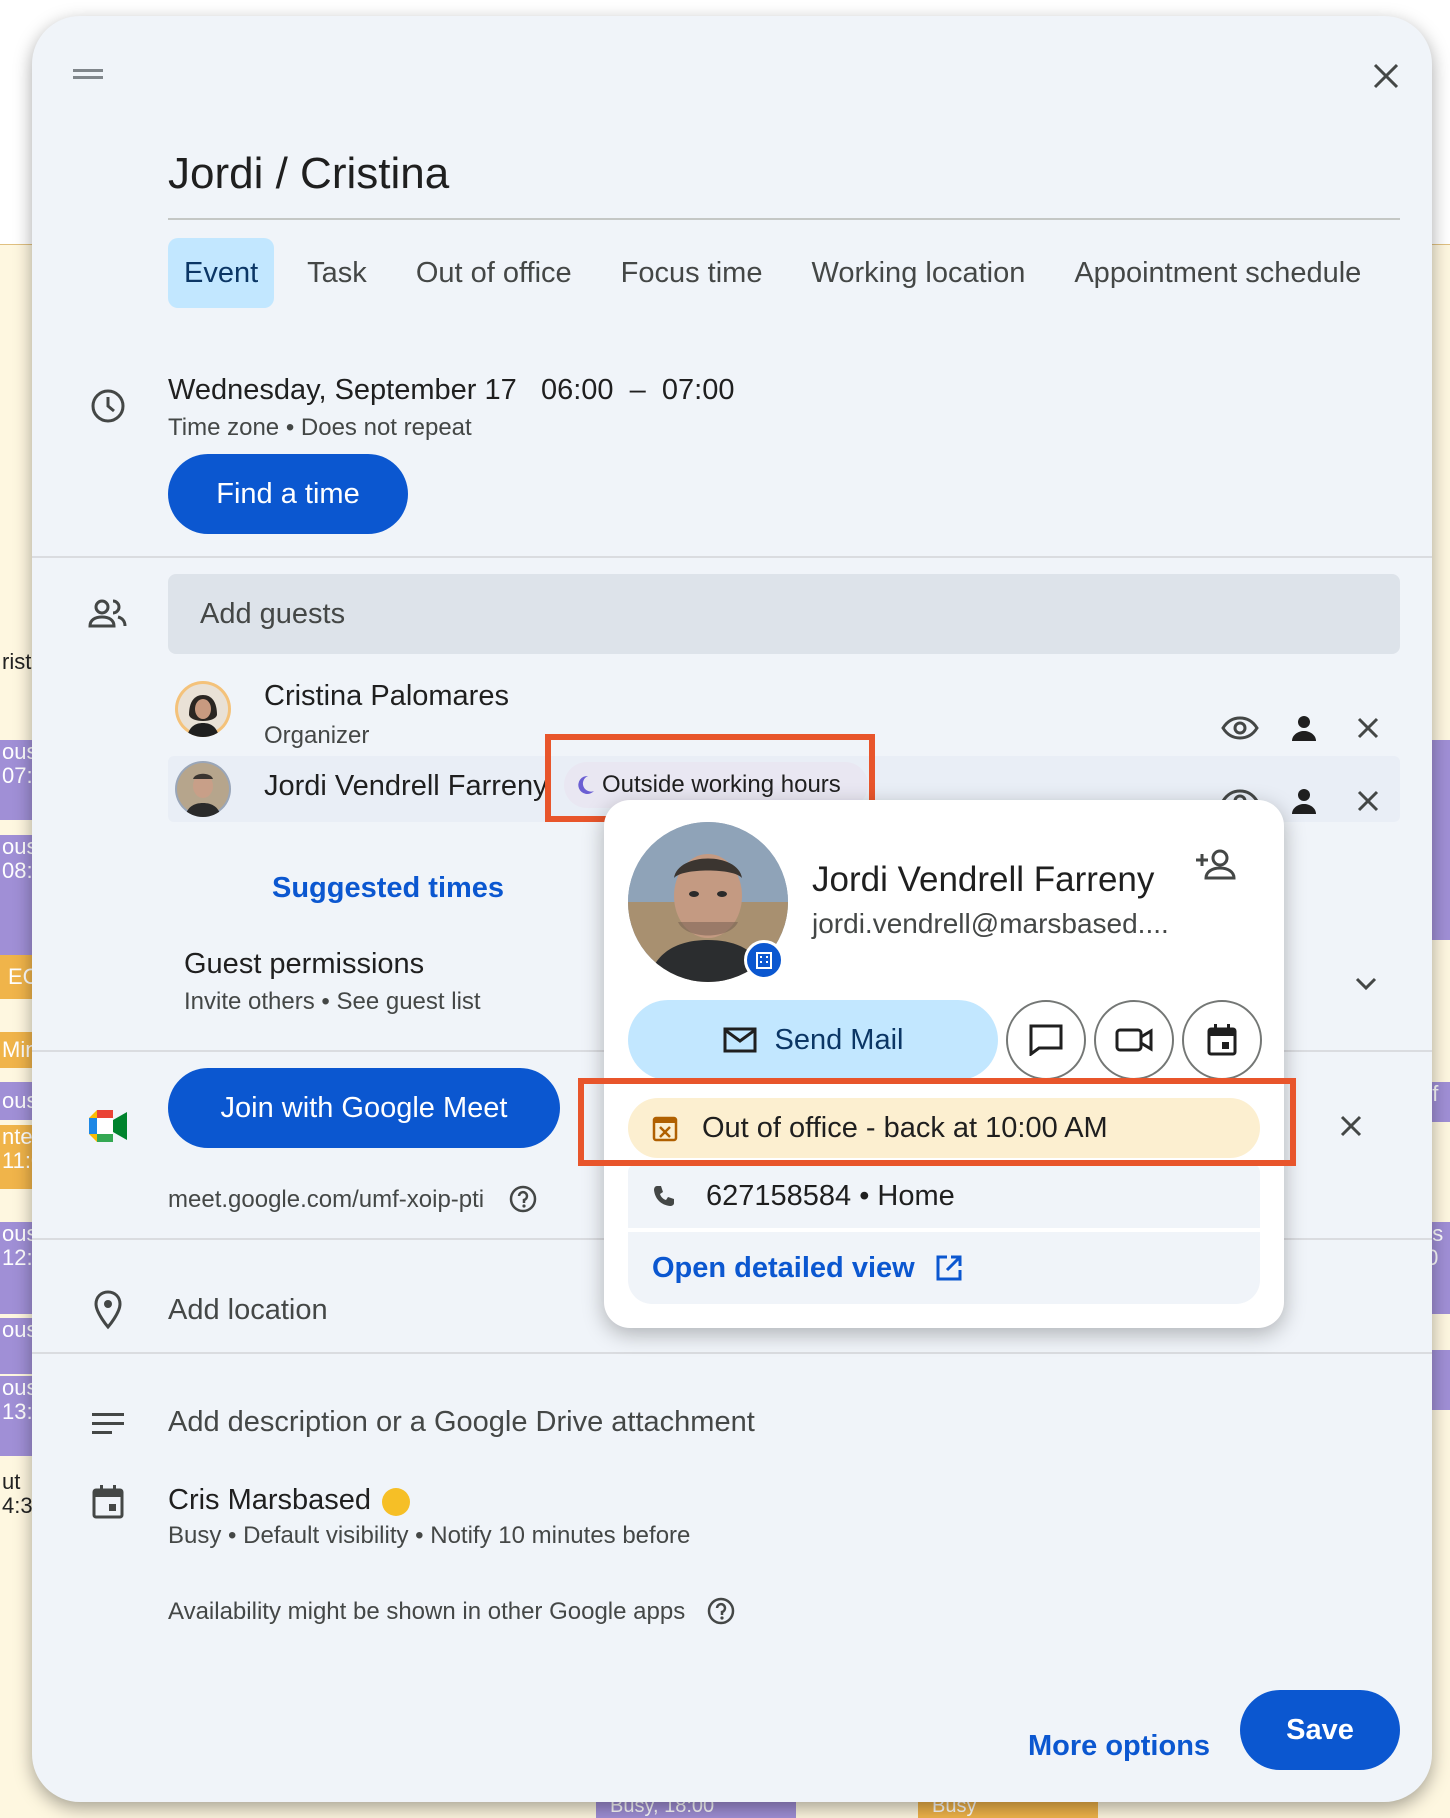  I want to click on event-title-input: Jordi / Cristina, so click(784, 182).